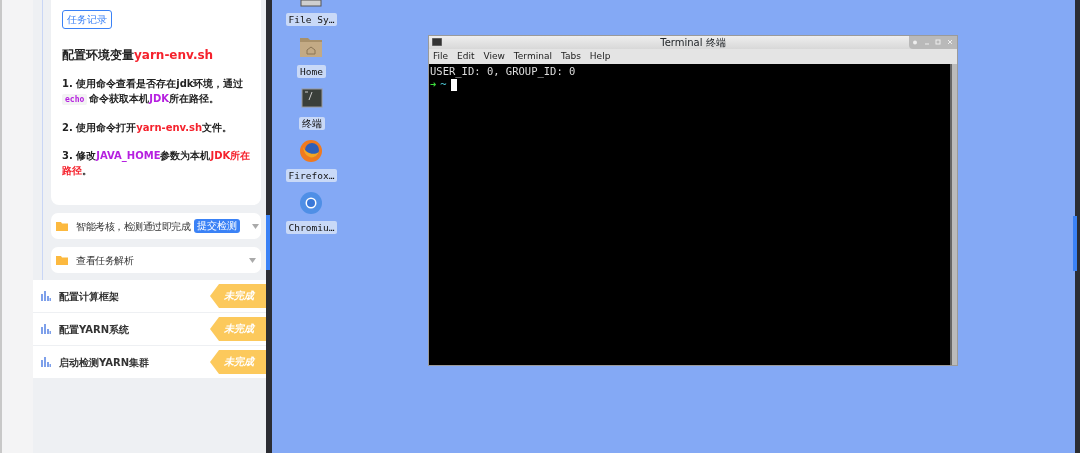 This screenshot has width=1080, height=453. I want to click on window-title: Terminal 终端, so click(693, 43).